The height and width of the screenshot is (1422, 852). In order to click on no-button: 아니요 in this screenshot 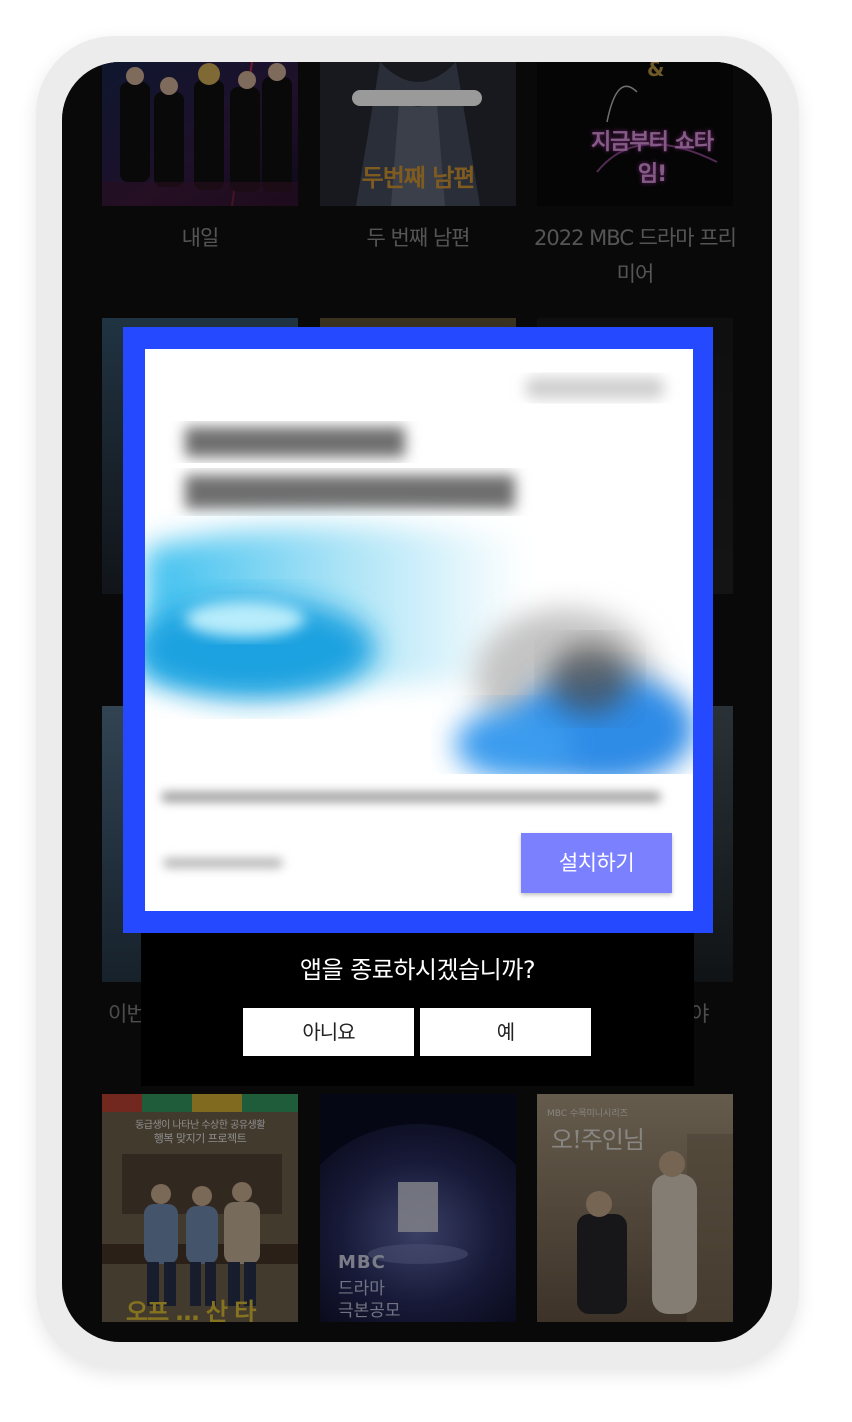, I will do `click(328, 1032)`.